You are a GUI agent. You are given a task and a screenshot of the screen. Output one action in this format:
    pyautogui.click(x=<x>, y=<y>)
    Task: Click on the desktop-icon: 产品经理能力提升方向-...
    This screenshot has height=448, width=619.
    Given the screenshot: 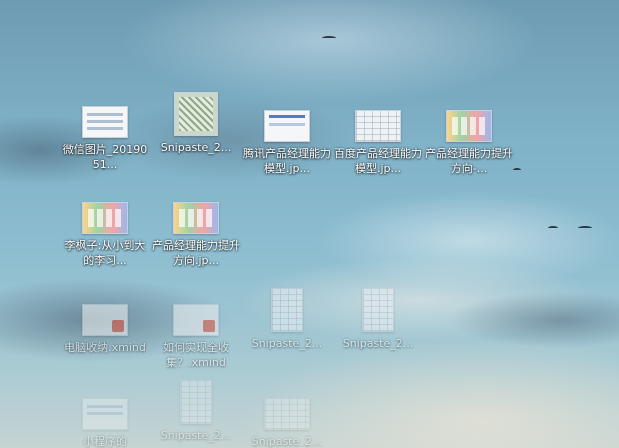 What is the action you would take?
    pyautogui.click(x=469, y=140)
    